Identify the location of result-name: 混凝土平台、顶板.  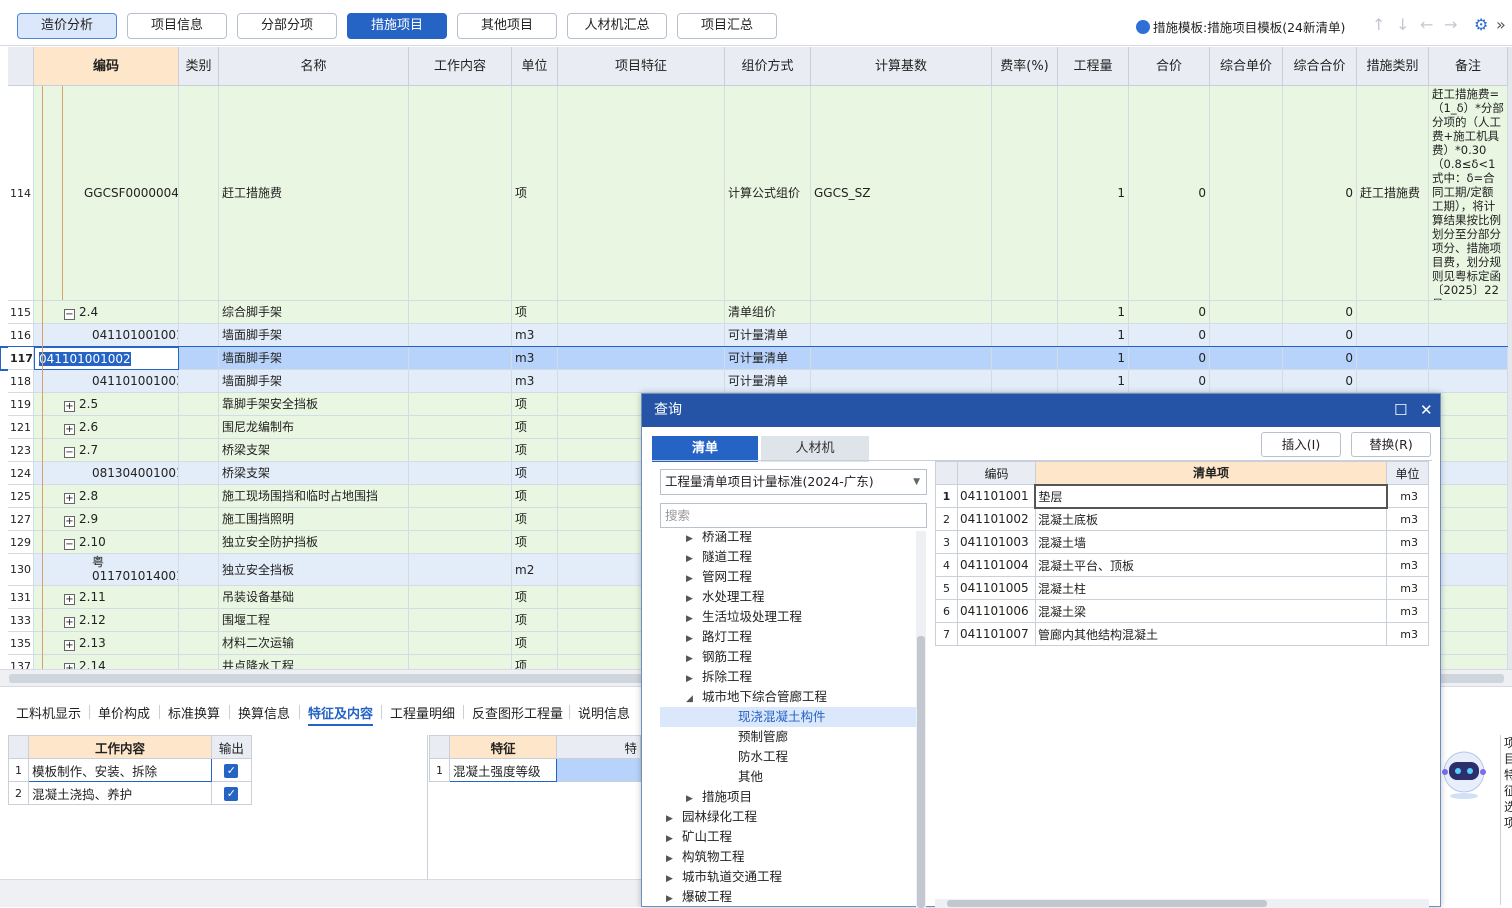
(1211, 565).